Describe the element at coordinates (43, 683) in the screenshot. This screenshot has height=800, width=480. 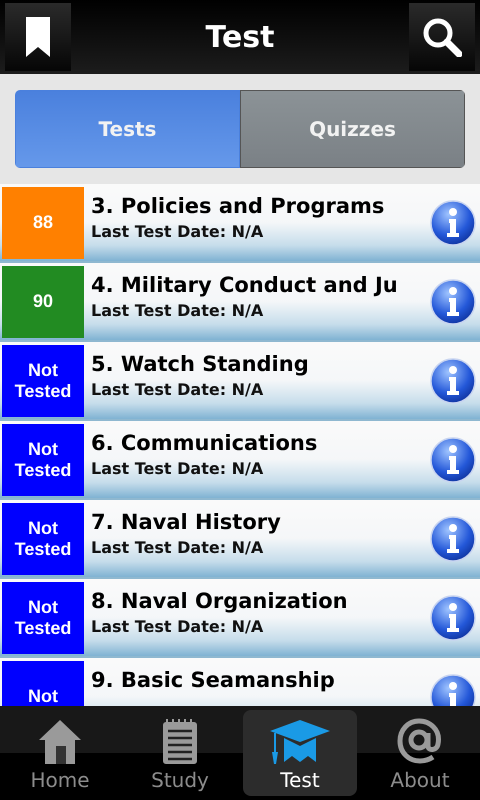
I see `score-badge: Not` at that location.